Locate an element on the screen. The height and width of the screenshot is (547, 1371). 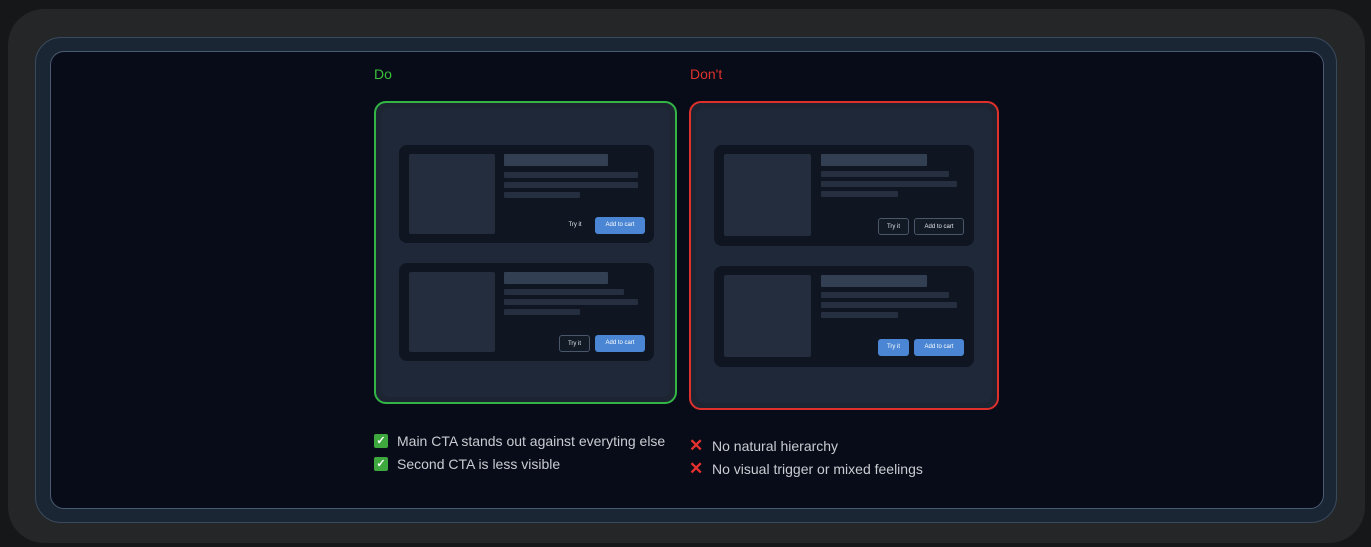
dont-product-card-1: Try it Add to cart is located at coordinates (844, 195).